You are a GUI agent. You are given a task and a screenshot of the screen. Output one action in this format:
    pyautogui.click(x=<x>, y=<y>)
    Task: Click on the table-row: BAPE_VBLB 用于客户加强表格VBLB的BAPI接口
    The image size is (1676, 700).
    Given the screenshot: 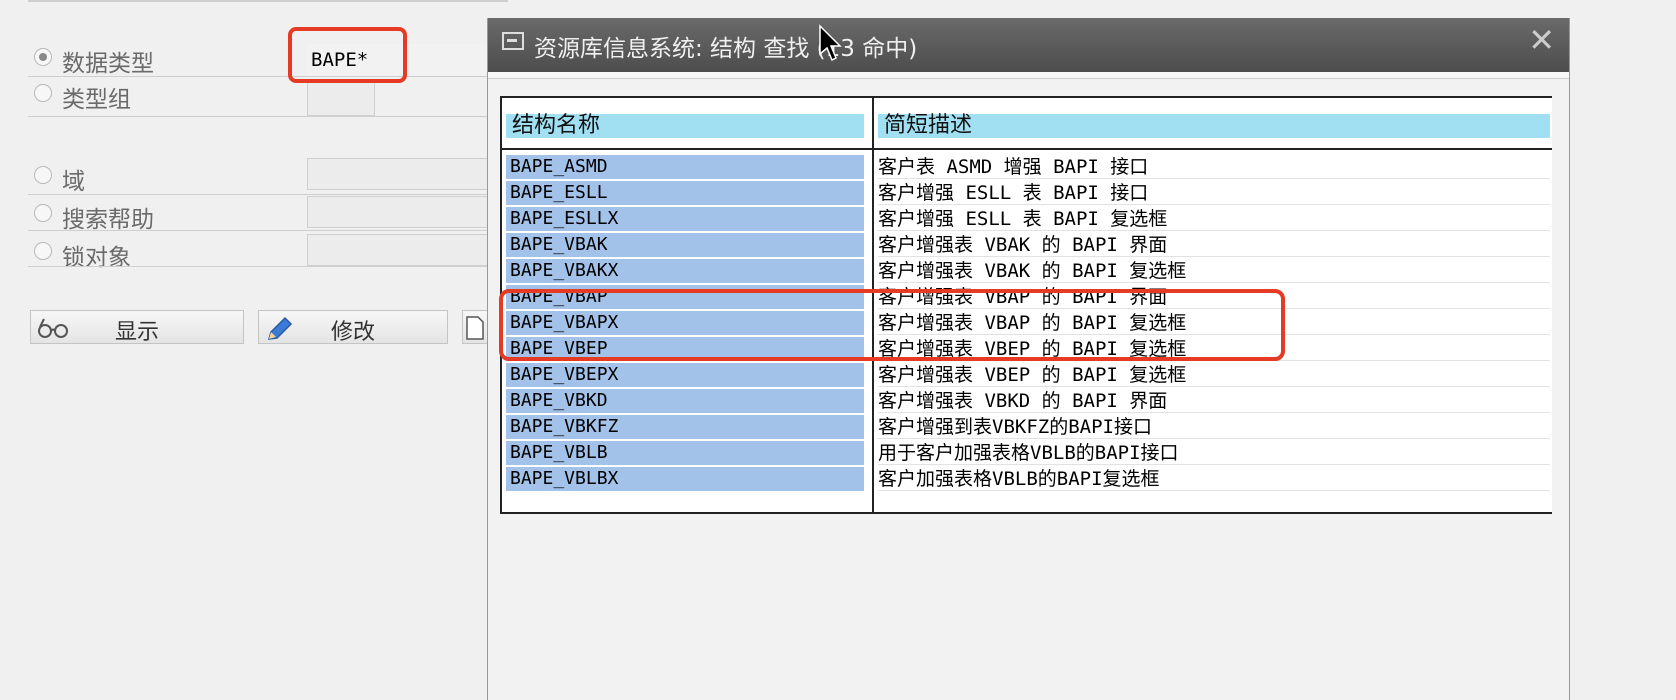 What is the action you would take?
    pyautogui.click(x=1027, y=453)
    